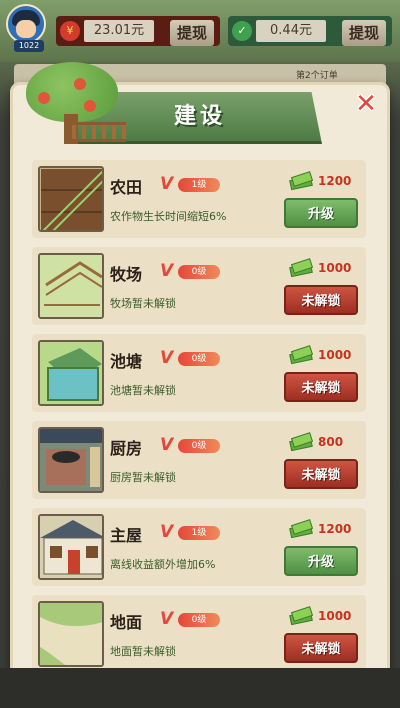  What do you see at coordinates (70, 31) in the screenshot?
I see `red-envelope-icon: ¥` at bounding box center [70, 31].